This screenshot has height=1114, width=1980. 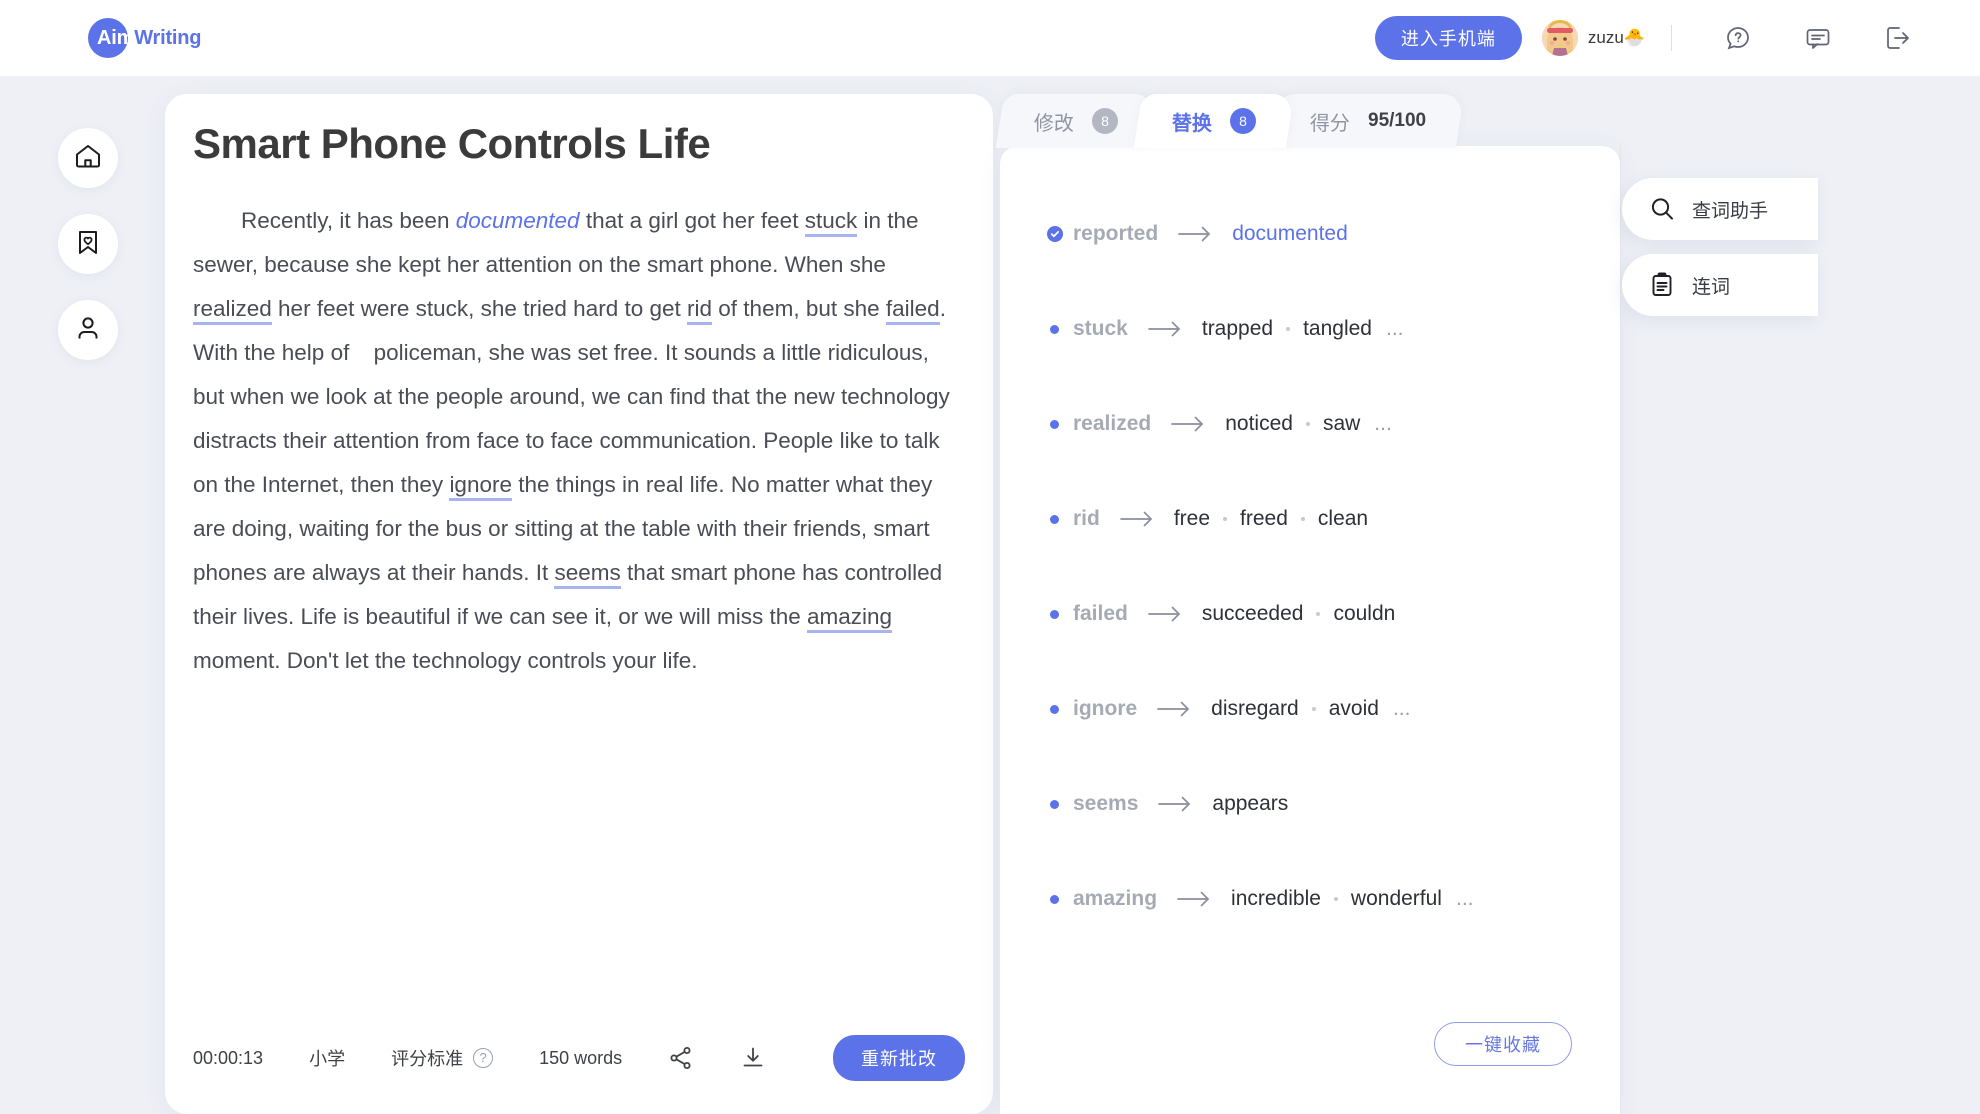 I want to click on sidebar-item-home, so click(x=88, y=158).